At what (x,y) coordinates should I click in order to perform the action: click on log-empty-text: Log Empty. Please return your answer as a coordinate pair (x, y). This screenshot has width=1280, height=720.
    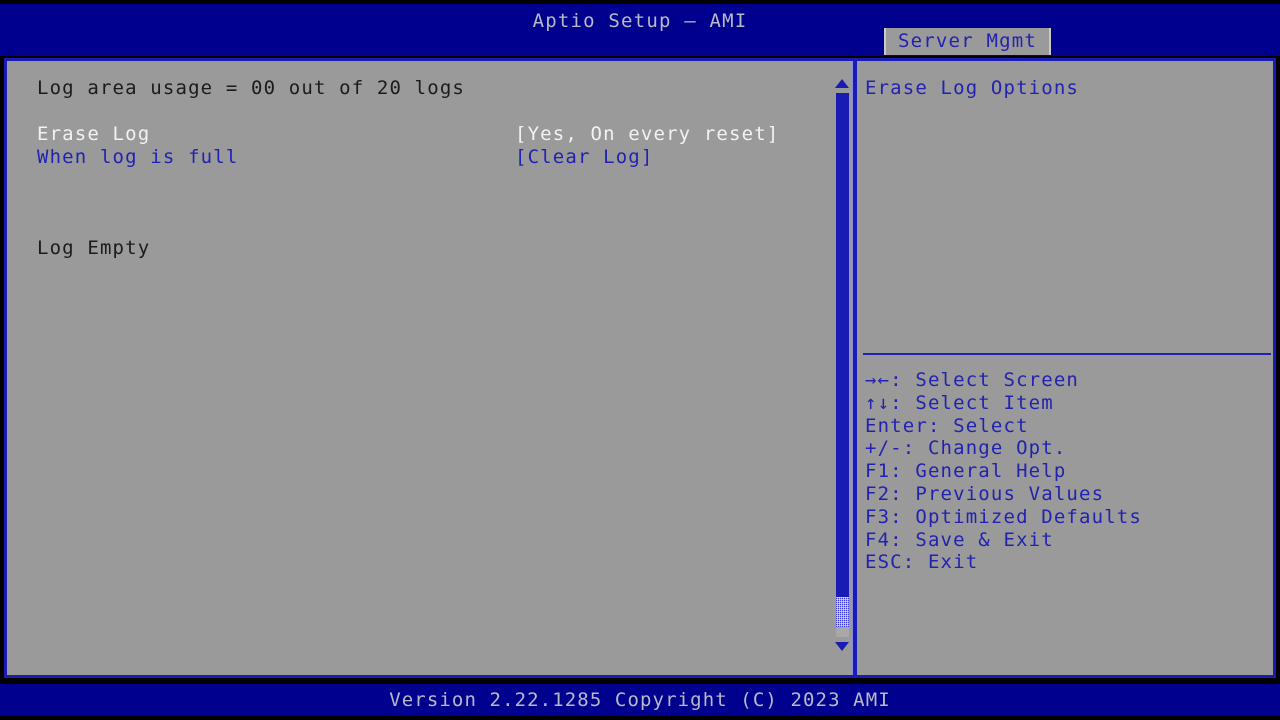
    Looking at the image, I should click on (94, 248).